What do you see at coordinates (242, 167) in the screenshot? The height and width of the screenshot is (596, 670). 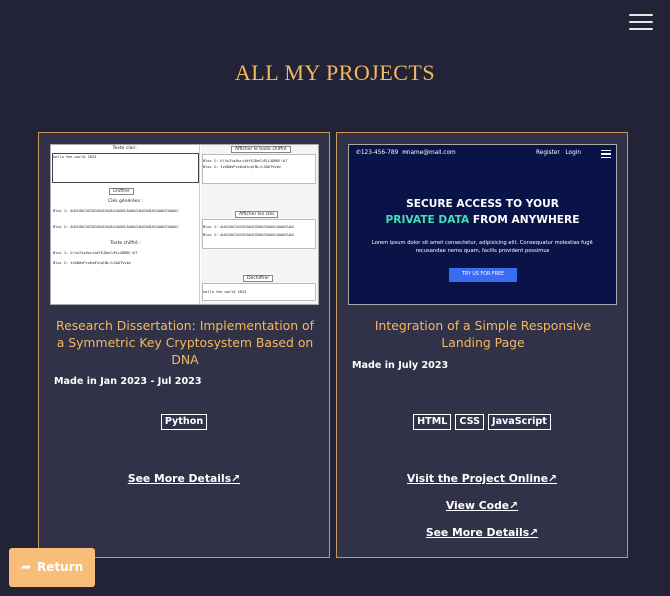 I see `right-line-2: Bloc 2: tvU0#sPcz#z#lnqlNLrLSAOTVvbv` at bounding box center [242, 167].